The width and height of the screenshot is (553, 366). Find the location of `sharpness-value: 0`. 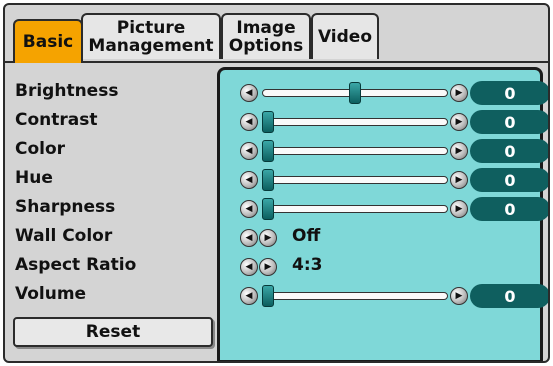

sharpness-value: 0 is located at coordinates (509, 209).